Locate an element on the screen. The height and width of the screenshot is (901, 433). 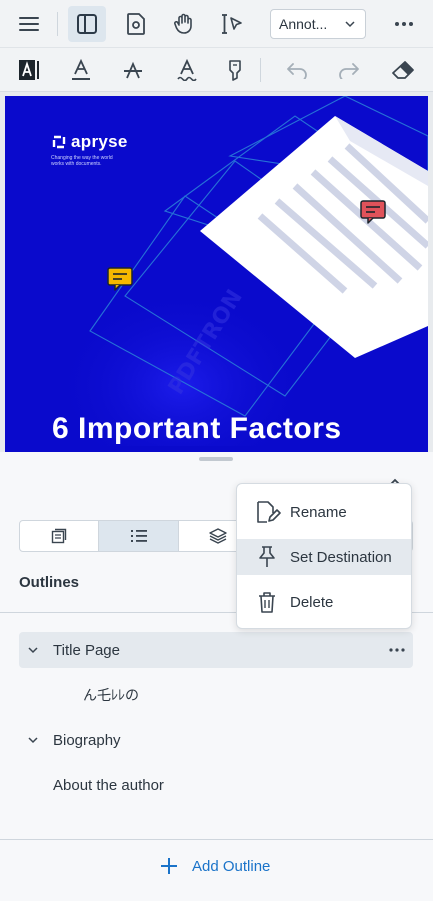
document-headline: 6 Important Factors is located at coordinates (197, 428).